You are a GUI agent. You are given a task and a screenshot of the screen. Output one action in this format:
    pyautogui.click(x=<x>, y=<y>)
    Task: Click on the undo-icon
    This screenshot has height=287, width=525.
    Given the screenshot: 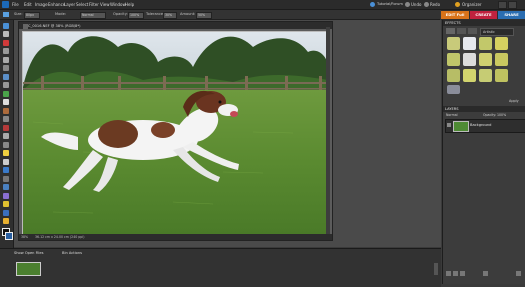 What is the action you would take?
    pyautogui.click(x=407, y=4)
    